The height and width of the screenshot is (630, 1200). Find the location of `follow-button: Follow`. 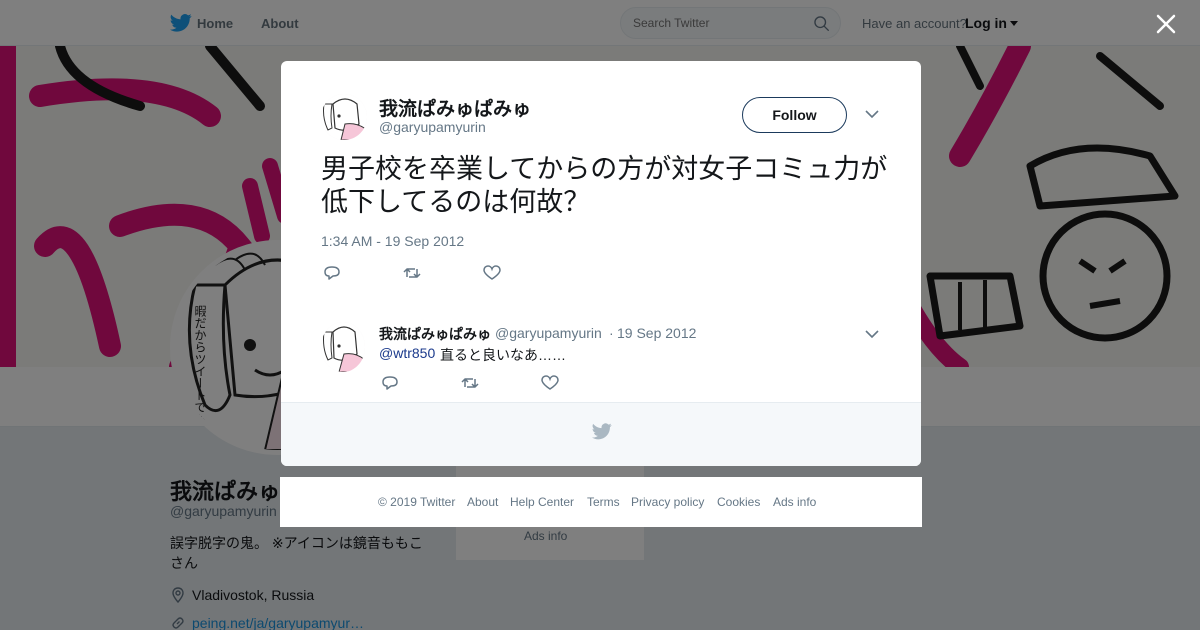

follow-button: Follow is located at coordinates (794, 115).